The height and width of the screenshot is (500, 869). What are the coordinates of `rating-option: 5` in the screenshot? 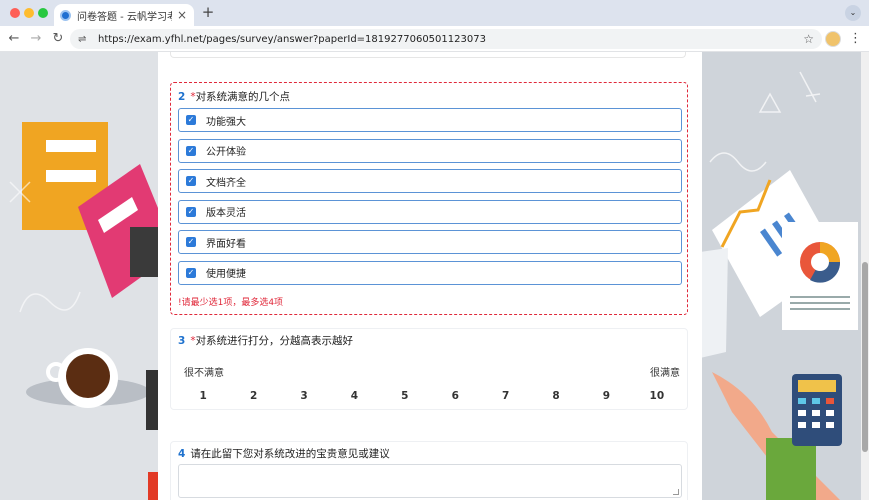 It's located at (405, 396).